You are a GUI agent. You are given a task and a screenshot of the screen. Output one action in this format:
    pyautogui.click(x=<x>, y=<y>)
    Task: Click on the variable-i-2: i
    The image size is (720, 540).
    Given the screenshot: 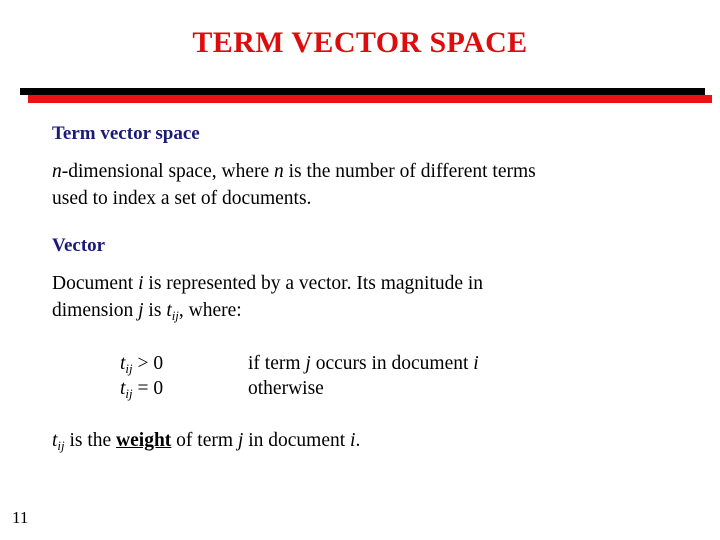 What is the action you would take?
    pyautogui.click(x=476, y=363)
    